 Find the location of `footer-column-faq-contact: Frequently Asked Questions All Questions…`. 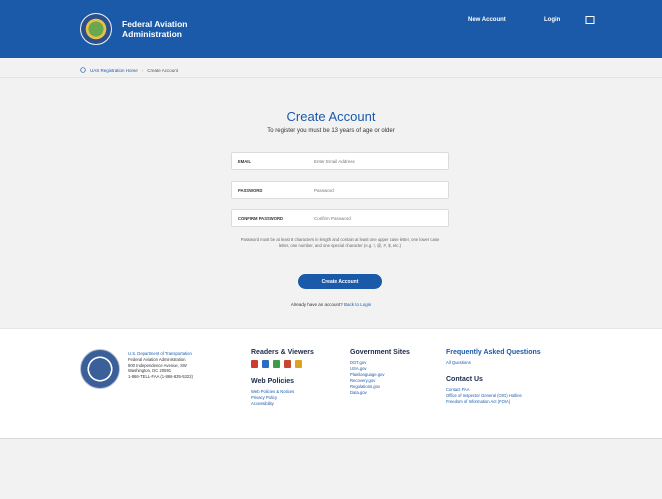

footer-column-faq-contact: Frequently Asked Questions All Questions… is located at coordinates (493, 377).